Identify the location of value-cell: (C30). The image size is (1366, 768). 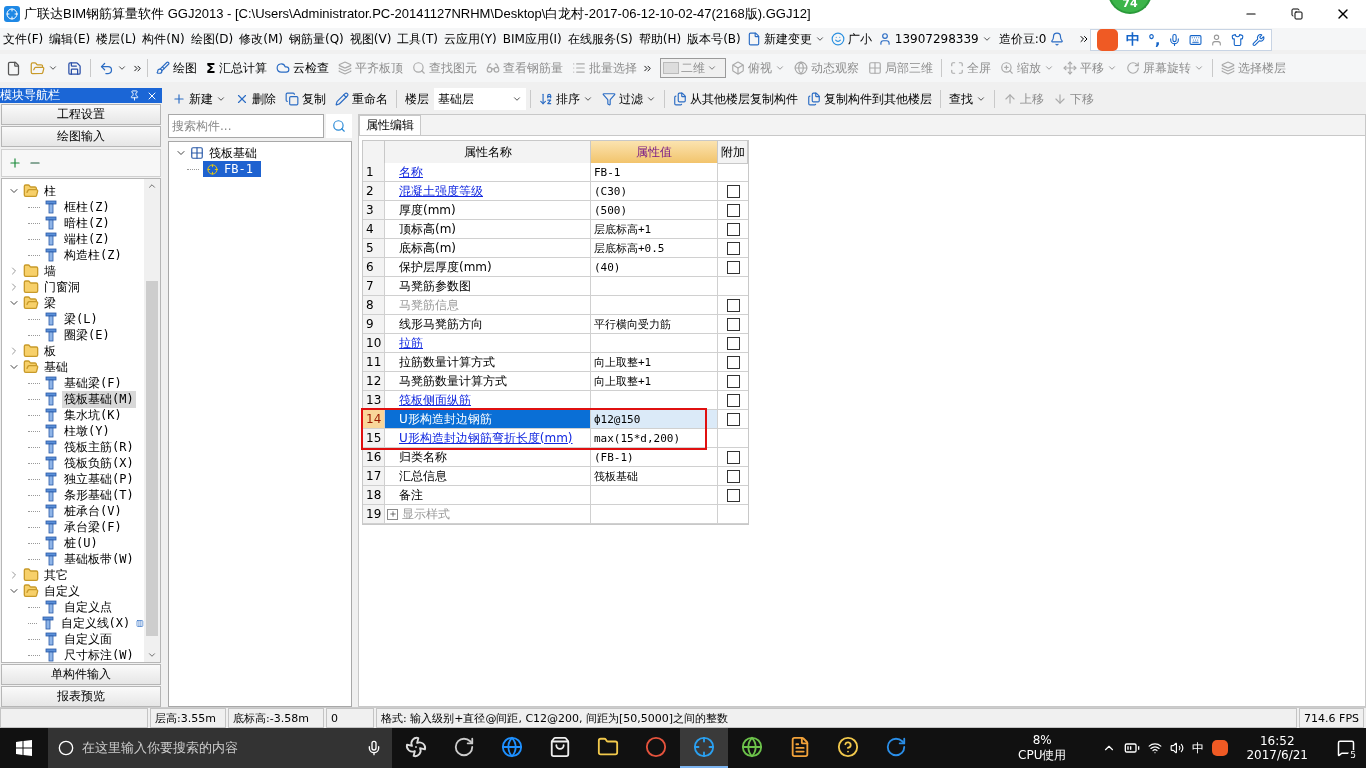
(654, 191).